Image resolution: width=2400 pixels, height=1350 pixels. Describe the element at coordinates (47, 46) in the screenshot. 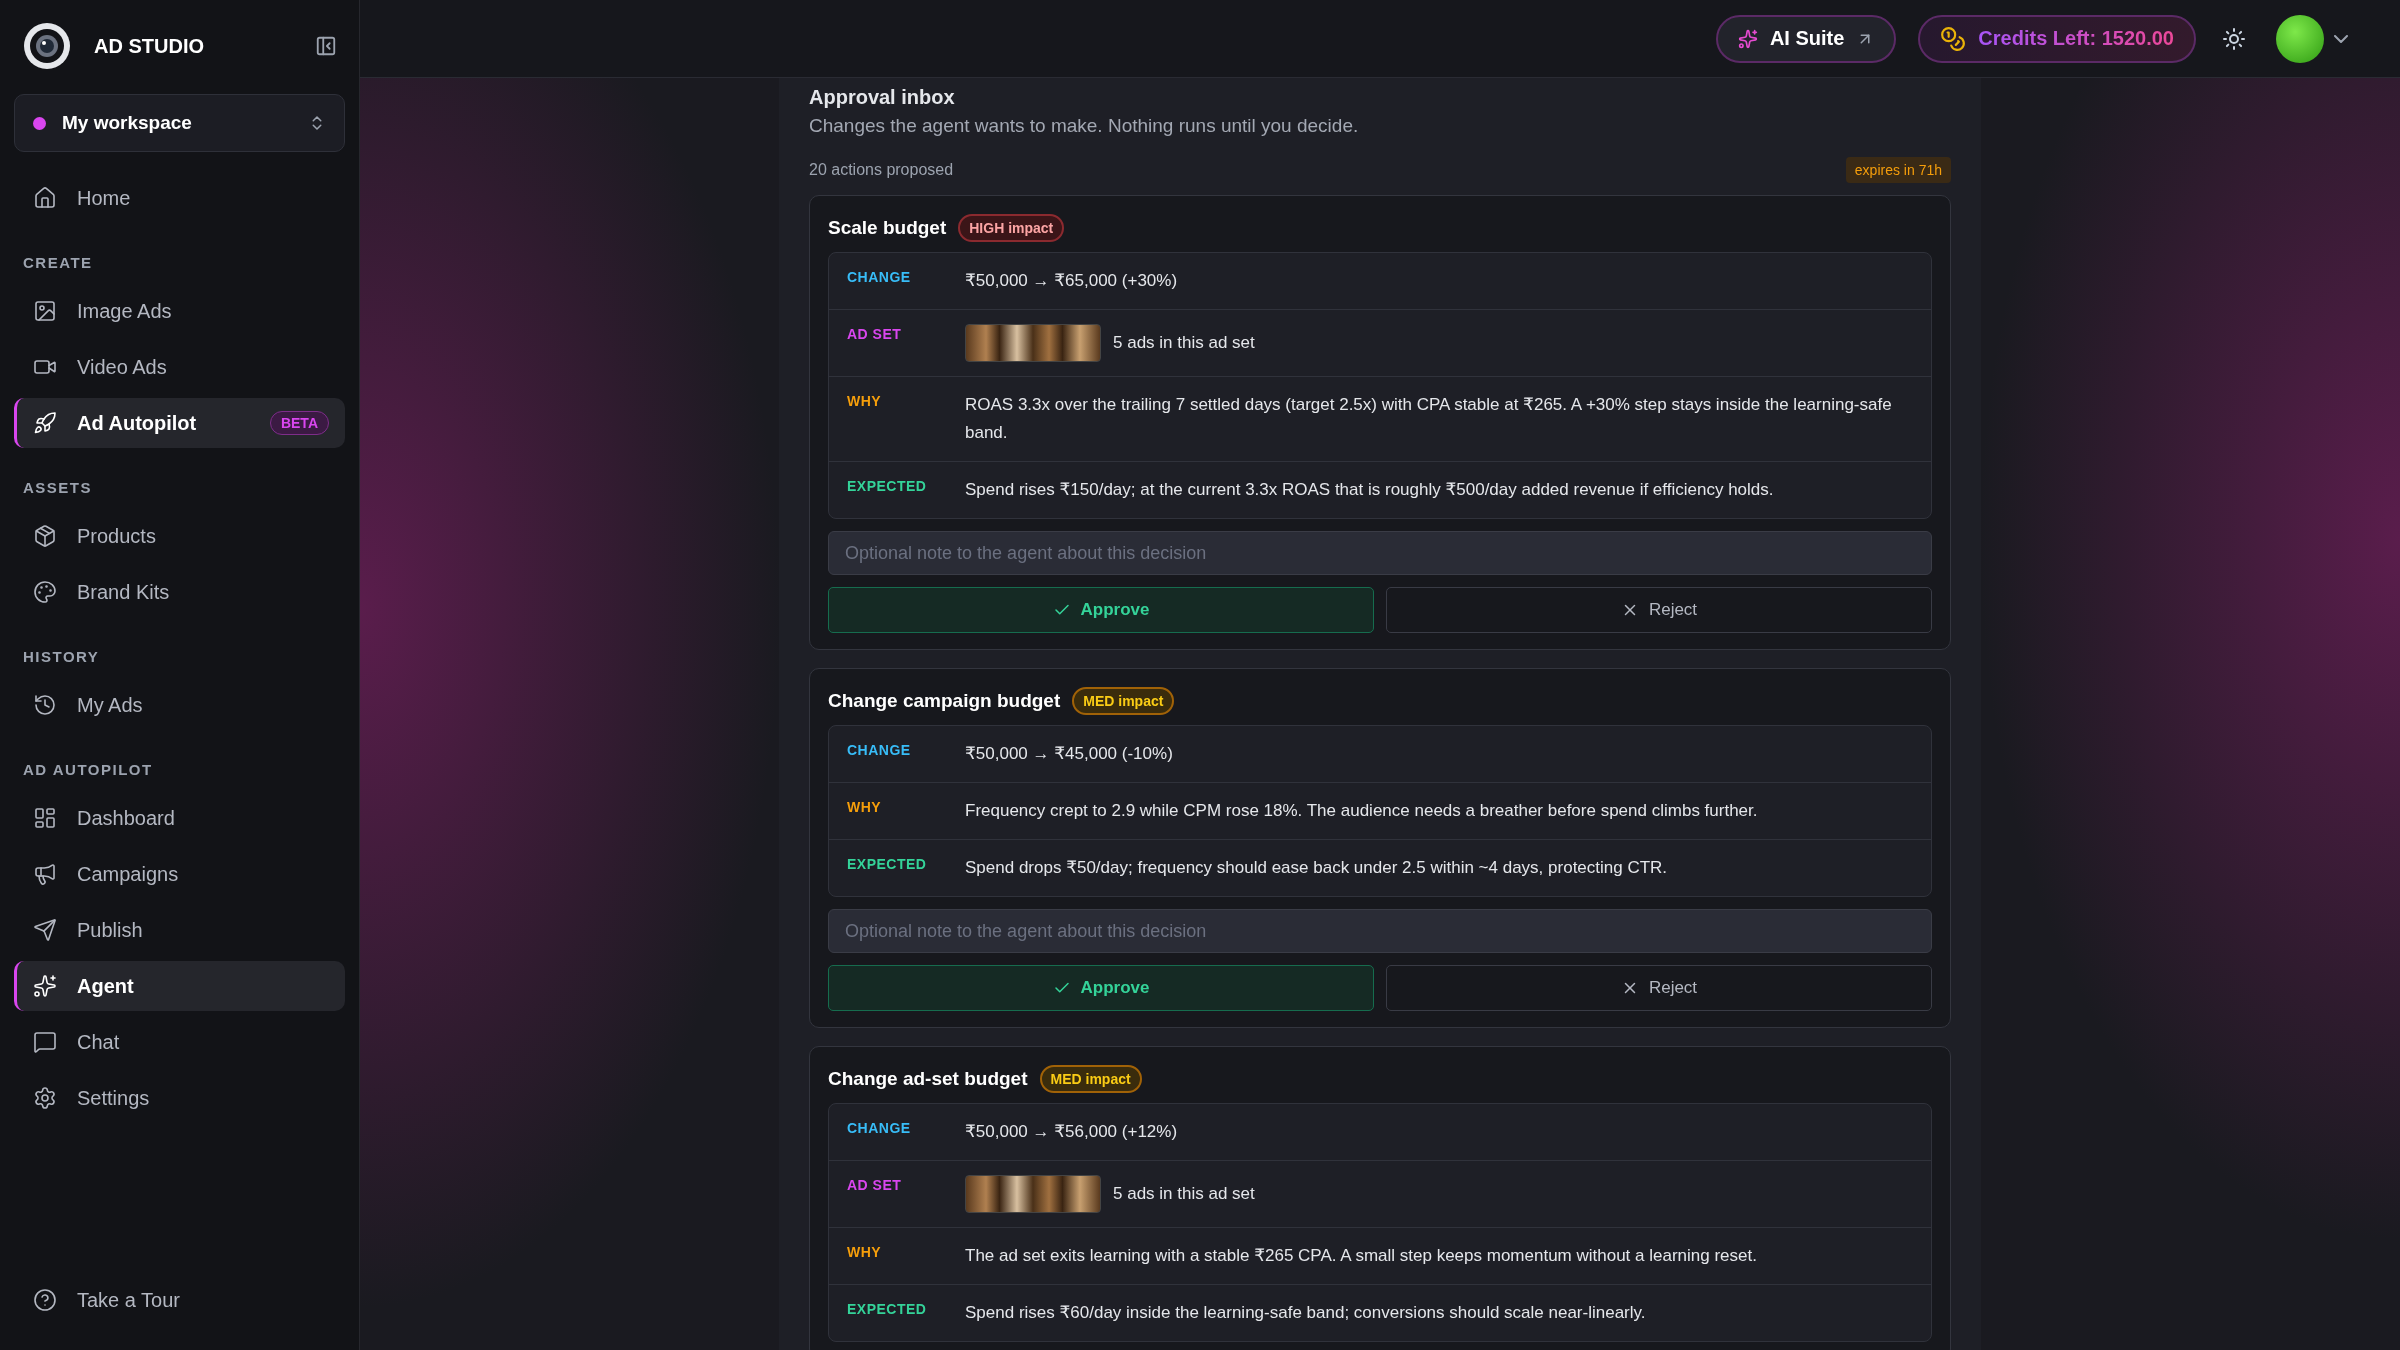

I see `camera-lens-logo-icon` at that location.